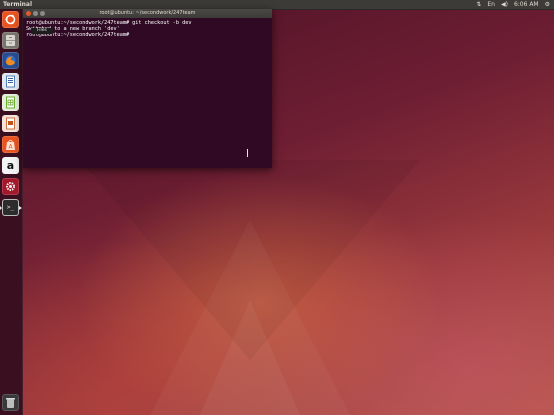  What do you see at coordinates (478, 4) in the screenshot?
I see `network-icon: ⇅` at bounding box center [478, 4].